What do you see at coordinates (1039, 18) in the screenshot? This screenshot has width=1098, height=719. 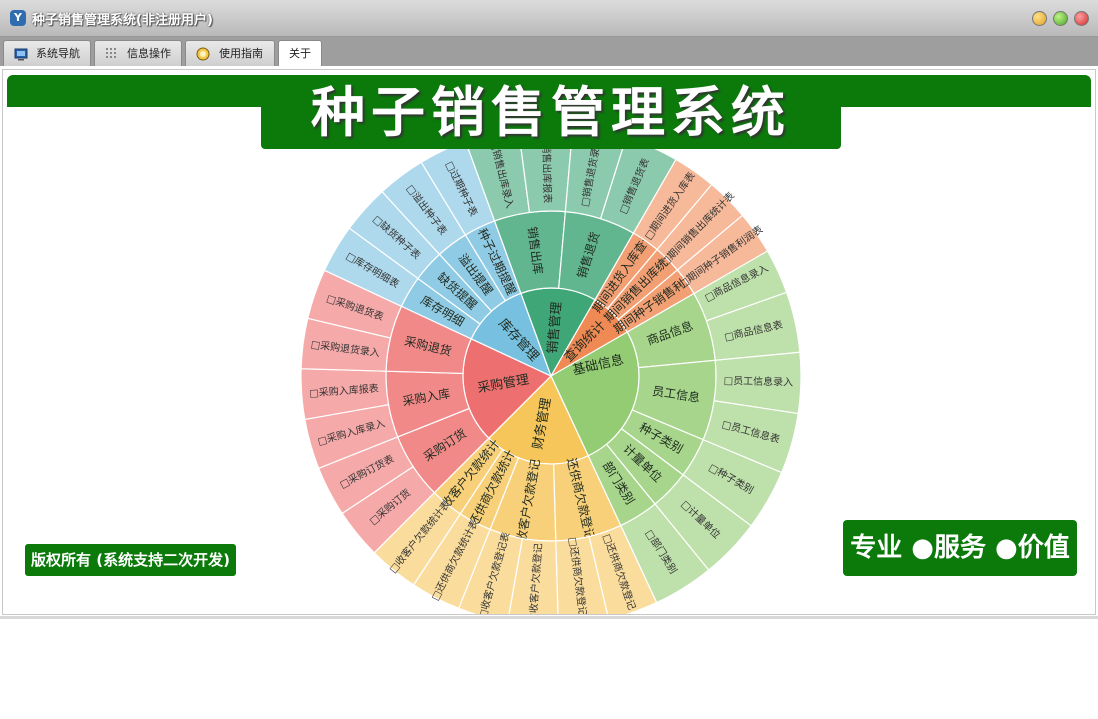 I see `minimize-button` at bounding box center [1039, 18].